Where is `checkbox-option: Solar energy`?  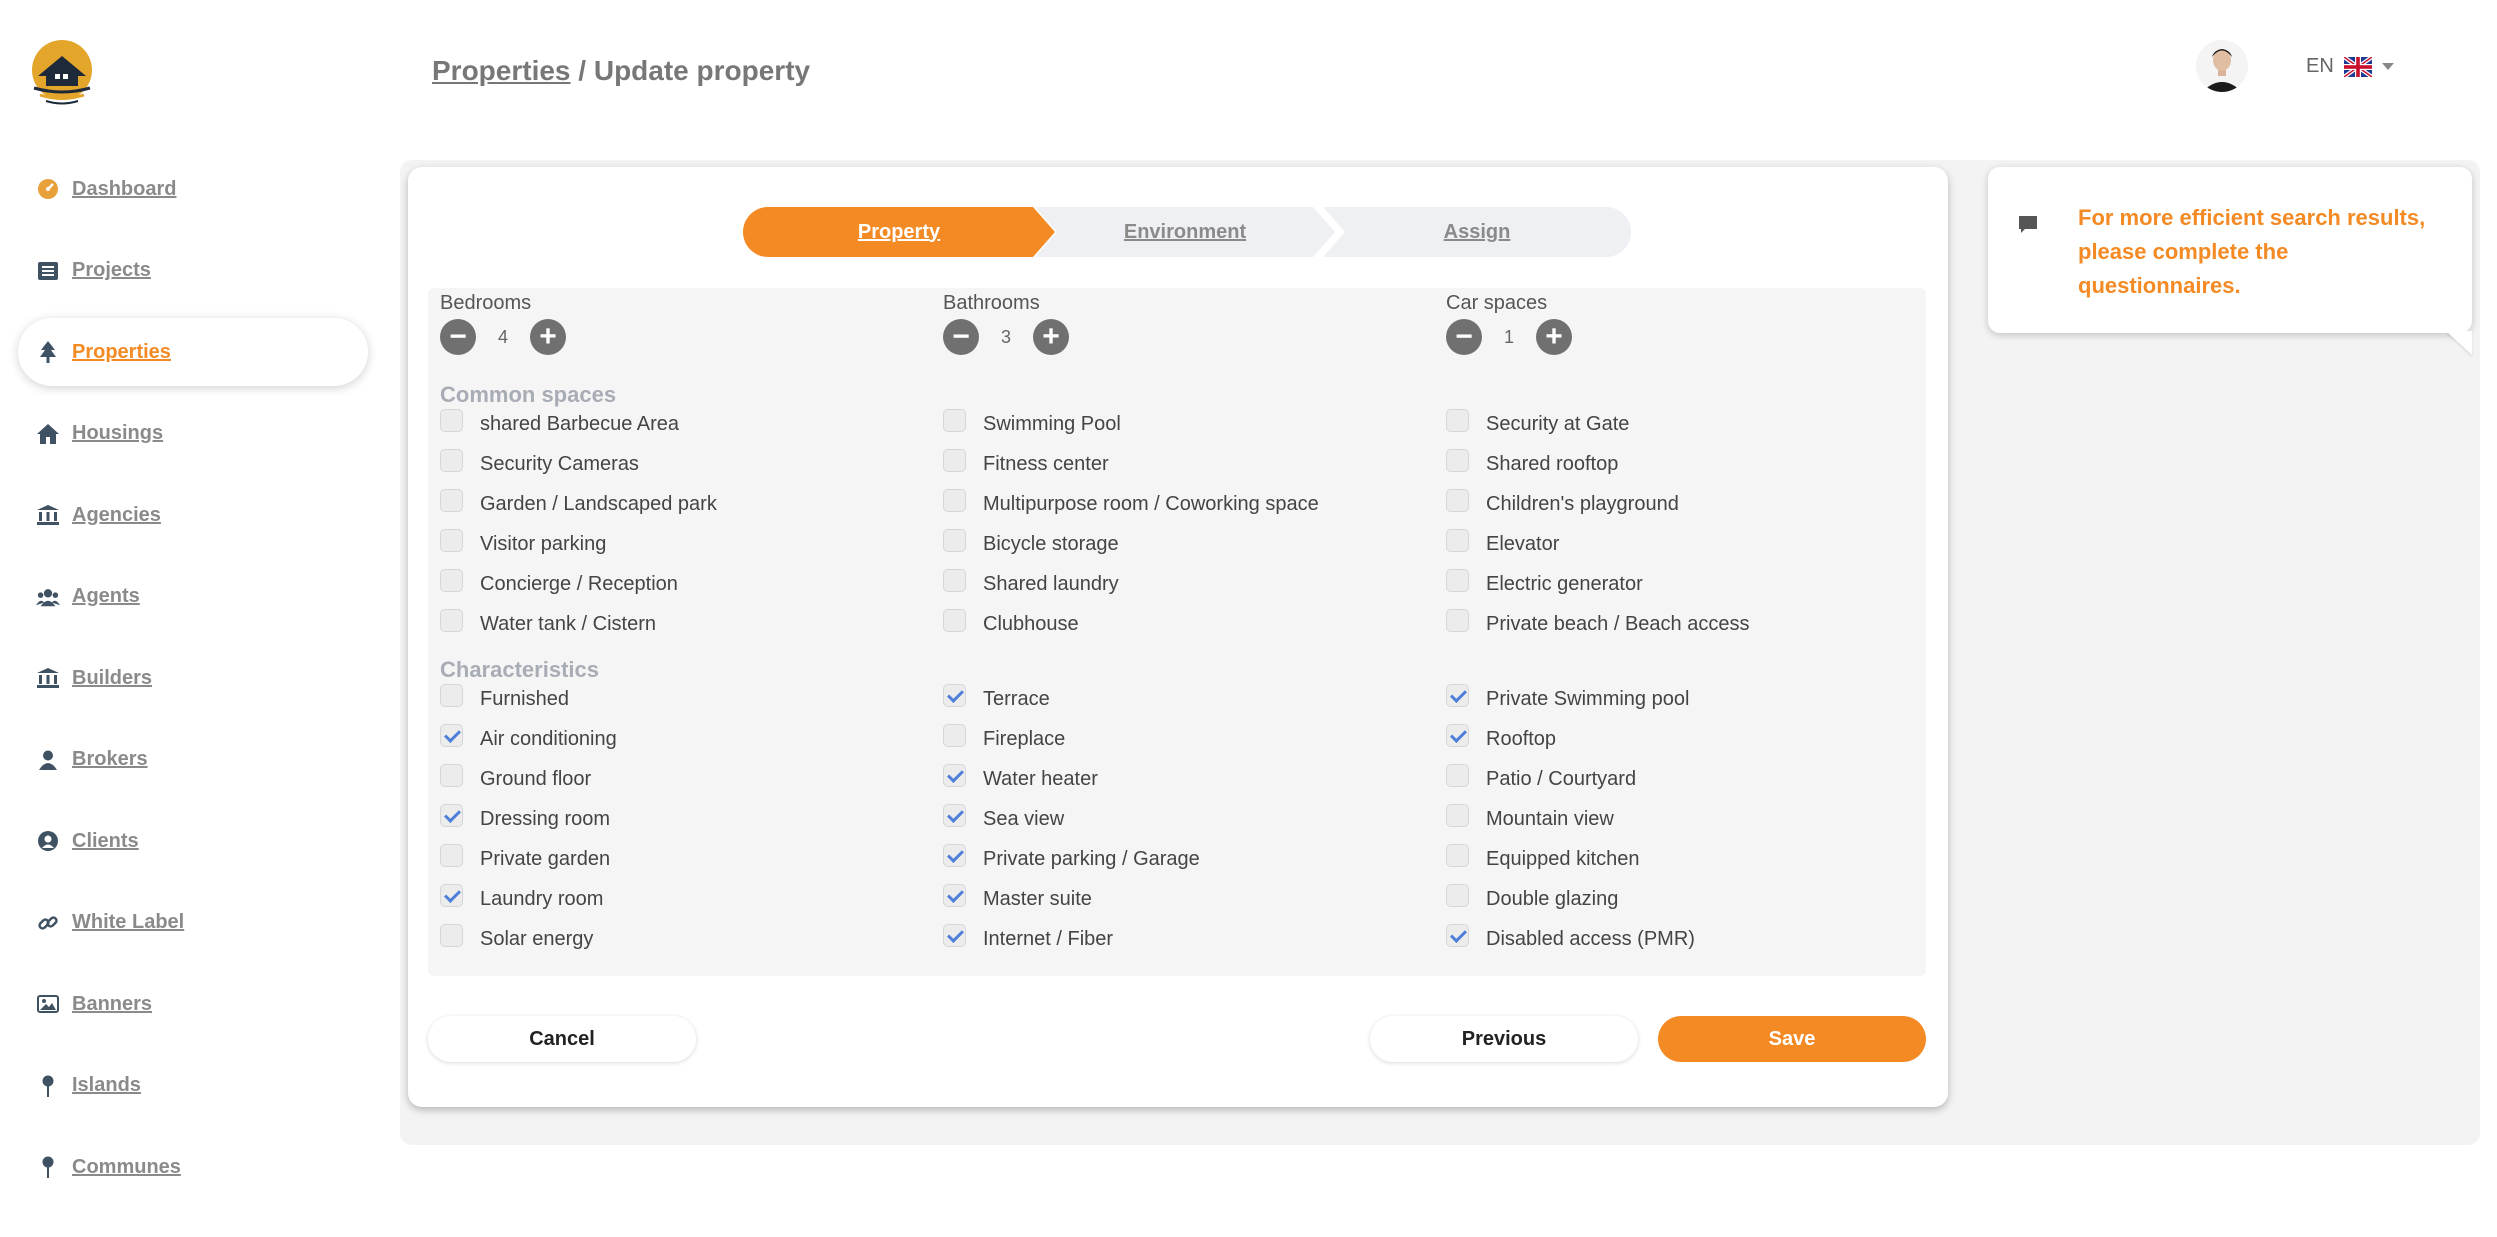 checkbox-option: Solar energy is located at coordinates (516, 937).